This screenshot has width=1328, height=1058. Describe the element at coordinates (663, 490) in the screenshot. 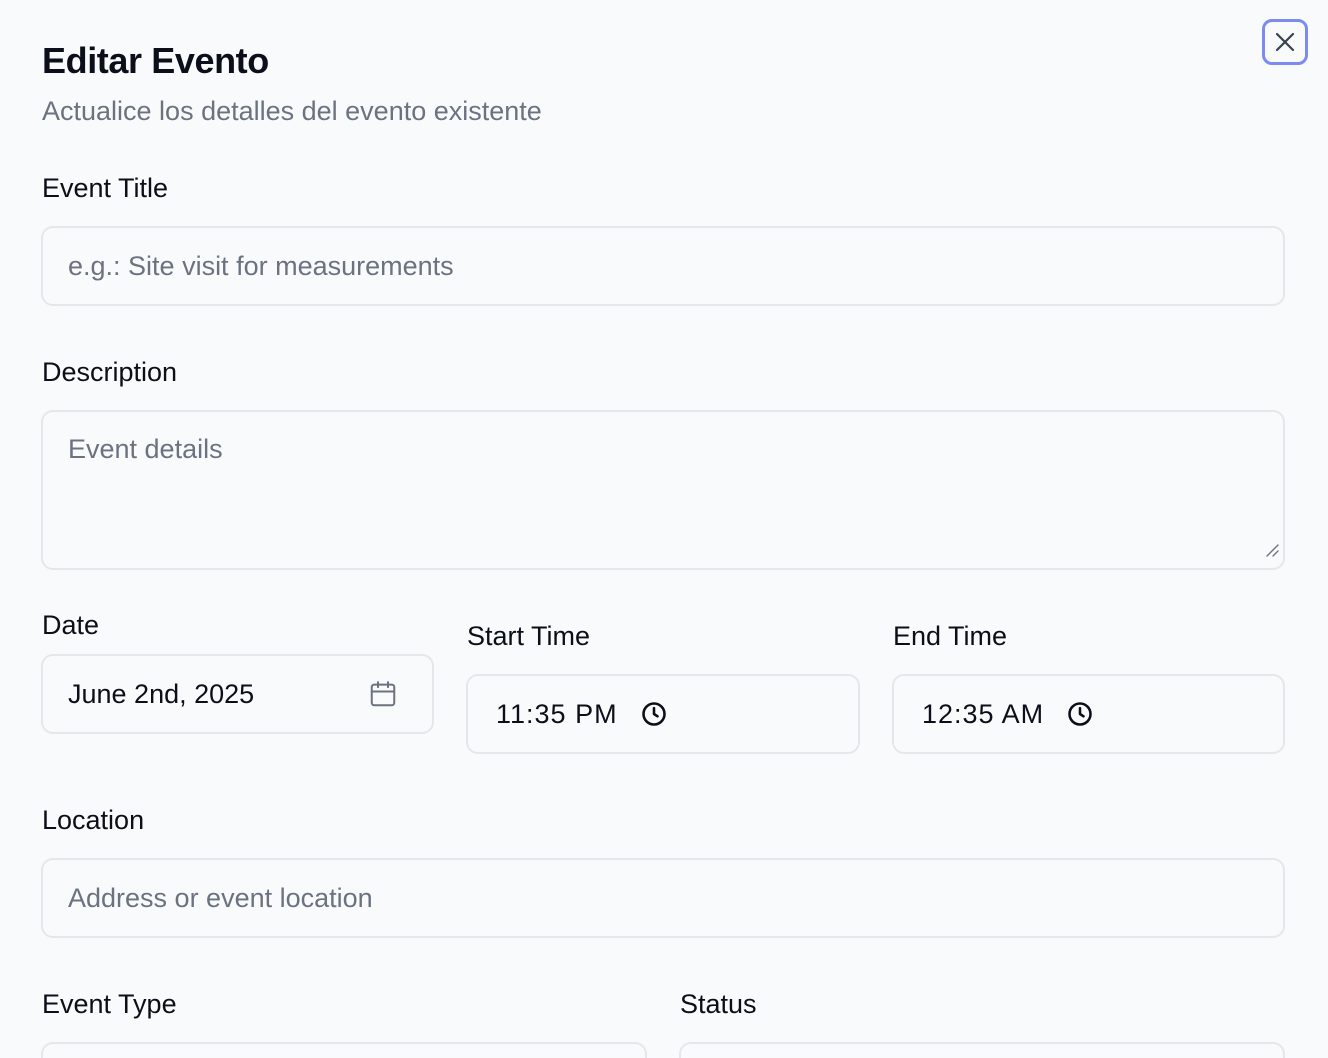

I see `description-textarea: Event details` at that location.